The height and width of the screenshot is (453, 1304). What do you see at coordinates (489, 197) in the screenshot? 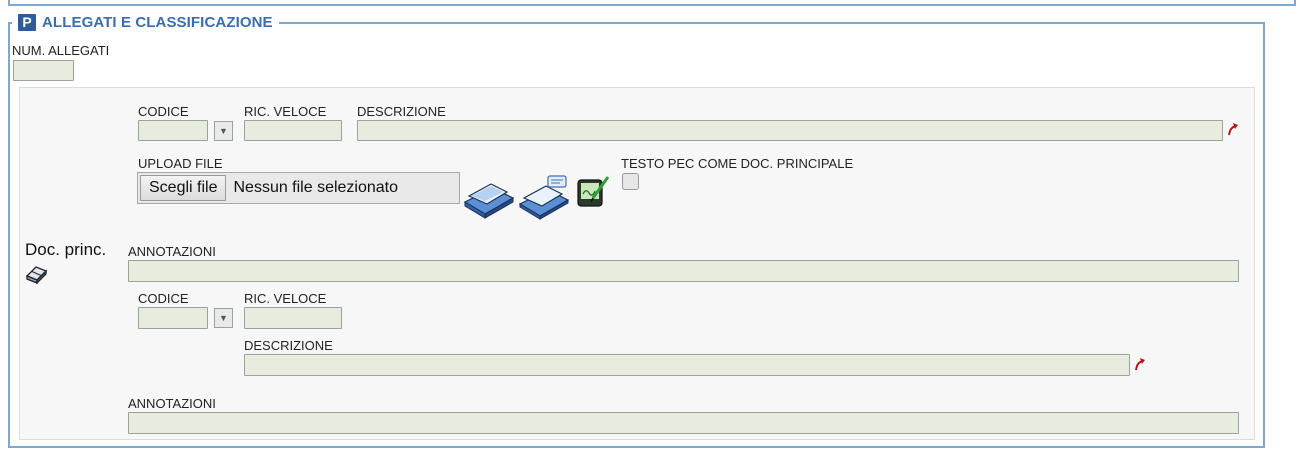
I see `scanner-icon` at bounding box center [489, 197].